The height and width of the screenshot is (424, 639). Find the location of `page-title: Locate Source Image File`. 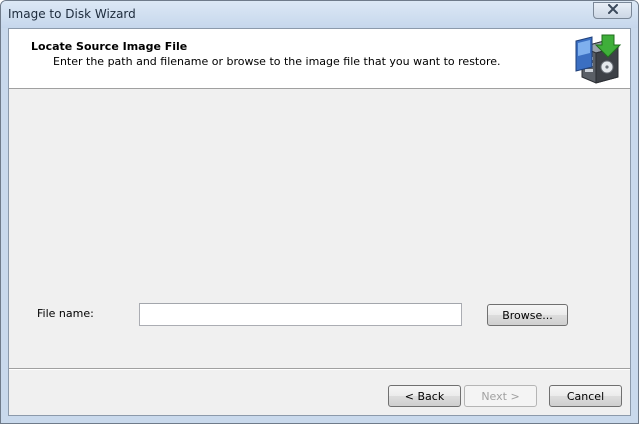

page-title: Locate Source Image File is located at coordinates (109, 46).